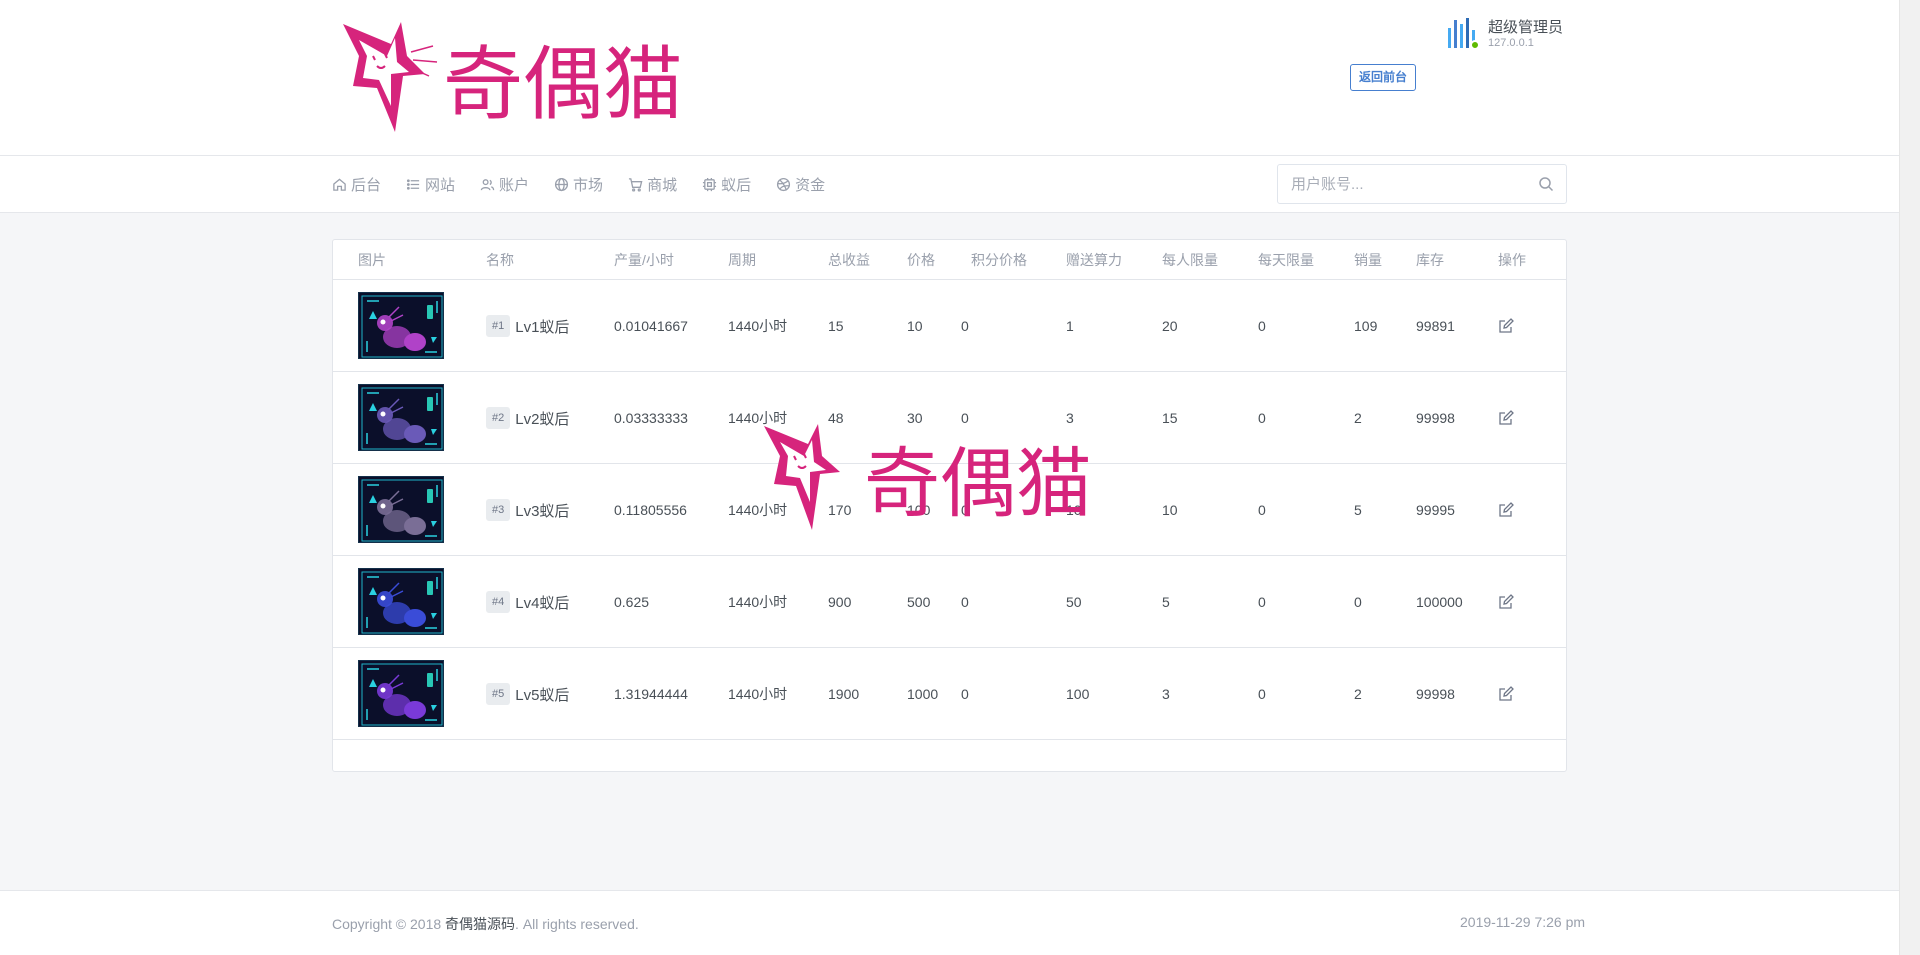 This screenshot has width=1920, height=955. What do you see at coordinates (635, 184) in the screenshot?
I see `cart-icon` at bounding box center [635, 184].